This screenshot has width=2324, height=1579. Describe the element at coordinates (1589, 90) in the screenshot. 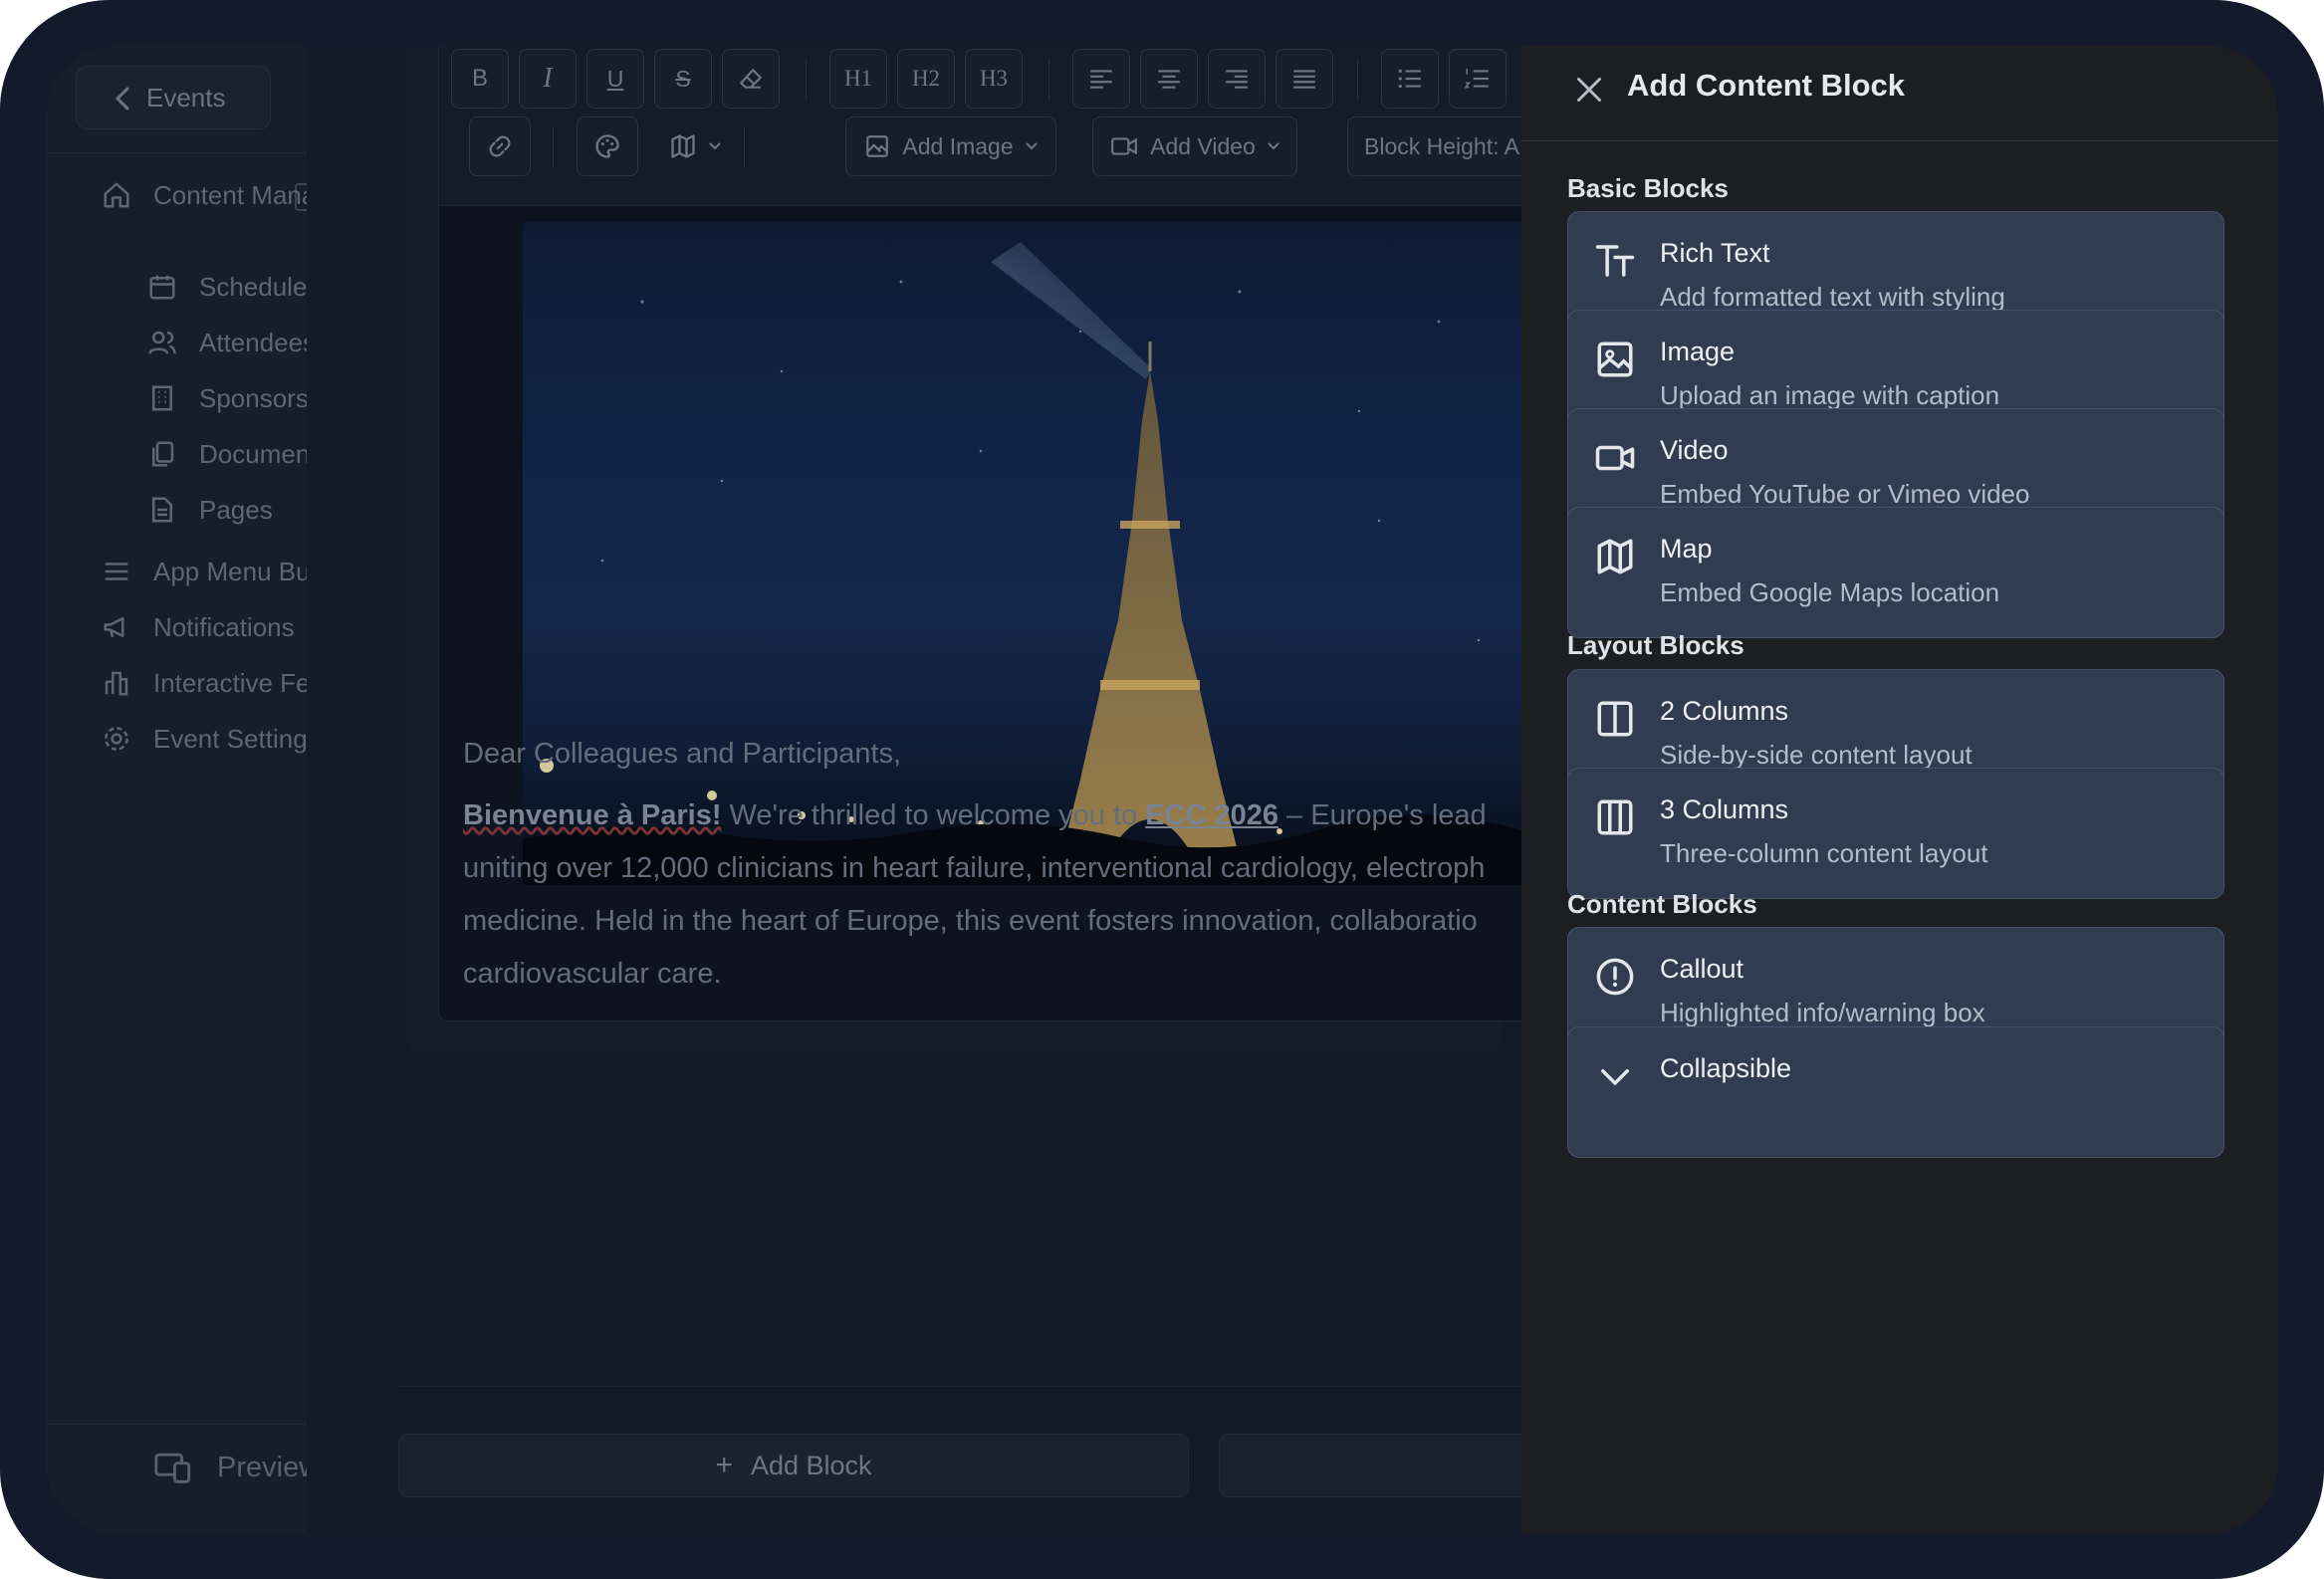

I see `close-icon` at that location.